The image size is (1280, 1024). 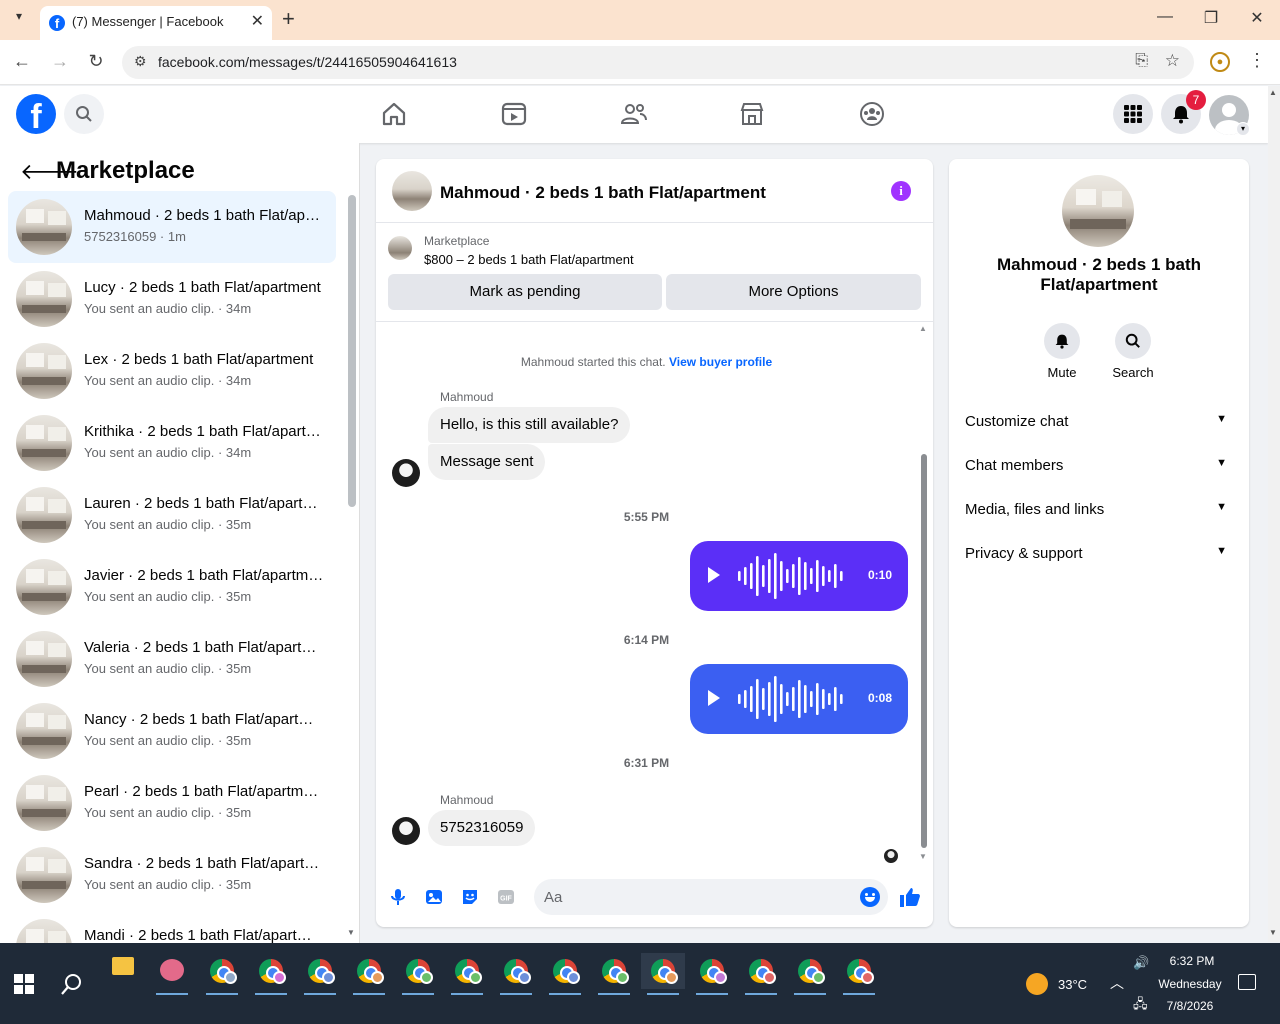 I want to click on thumbs-up-icon, so click(x=910, y=897).